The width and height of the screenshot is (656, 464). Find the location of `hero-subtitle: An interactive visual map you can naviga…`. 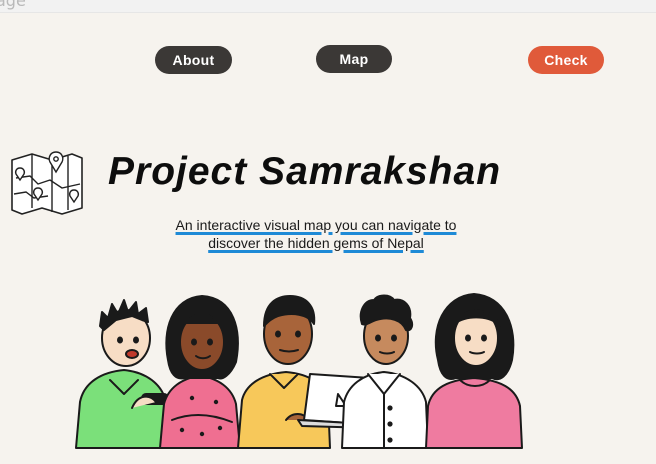

hero-subtitle: An interactive visual map you can naviga… is located at coordinates (316, 234).